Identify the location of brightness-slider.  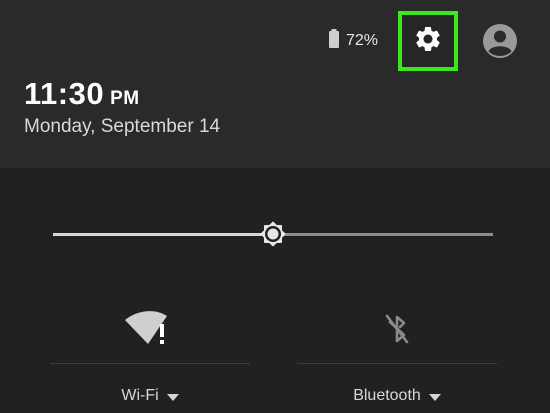
(273, 234).